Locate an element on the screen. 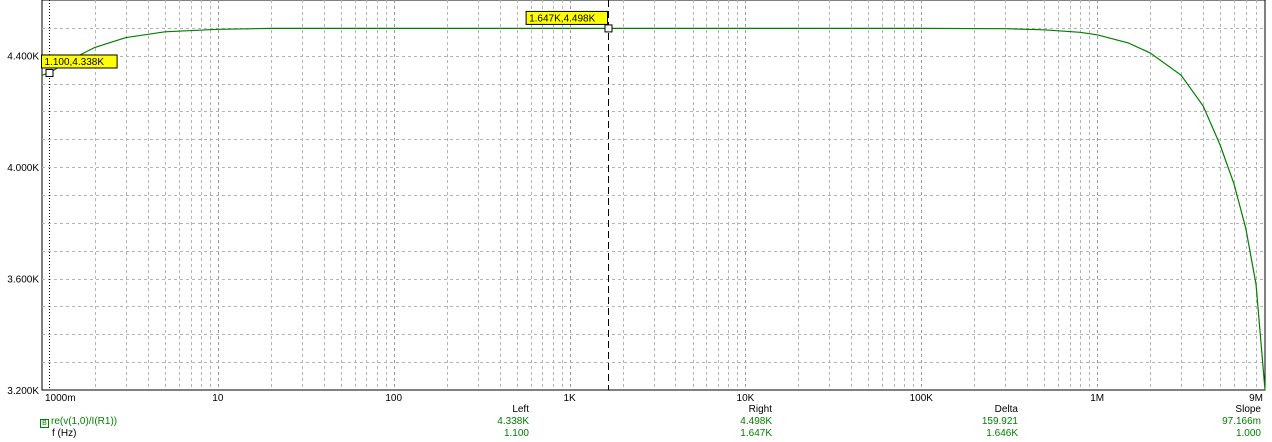 The image size is (1272, 442). x-tick-label: 10 is located at coordinates (218, 398).